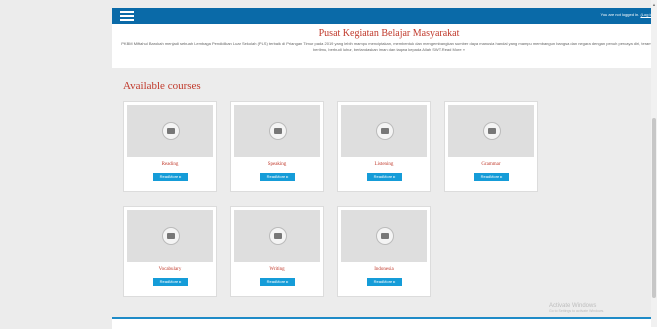  I want to click on page-scrollbar: ▲, so click(654, 163).